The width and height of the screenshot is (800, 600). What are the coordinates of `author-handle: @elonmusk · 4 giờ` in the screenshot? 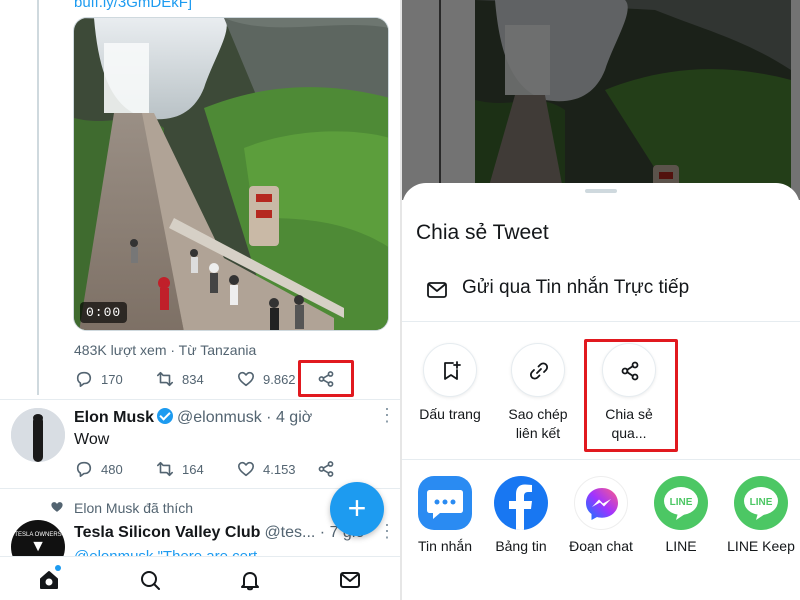 It's located at (245, 417).